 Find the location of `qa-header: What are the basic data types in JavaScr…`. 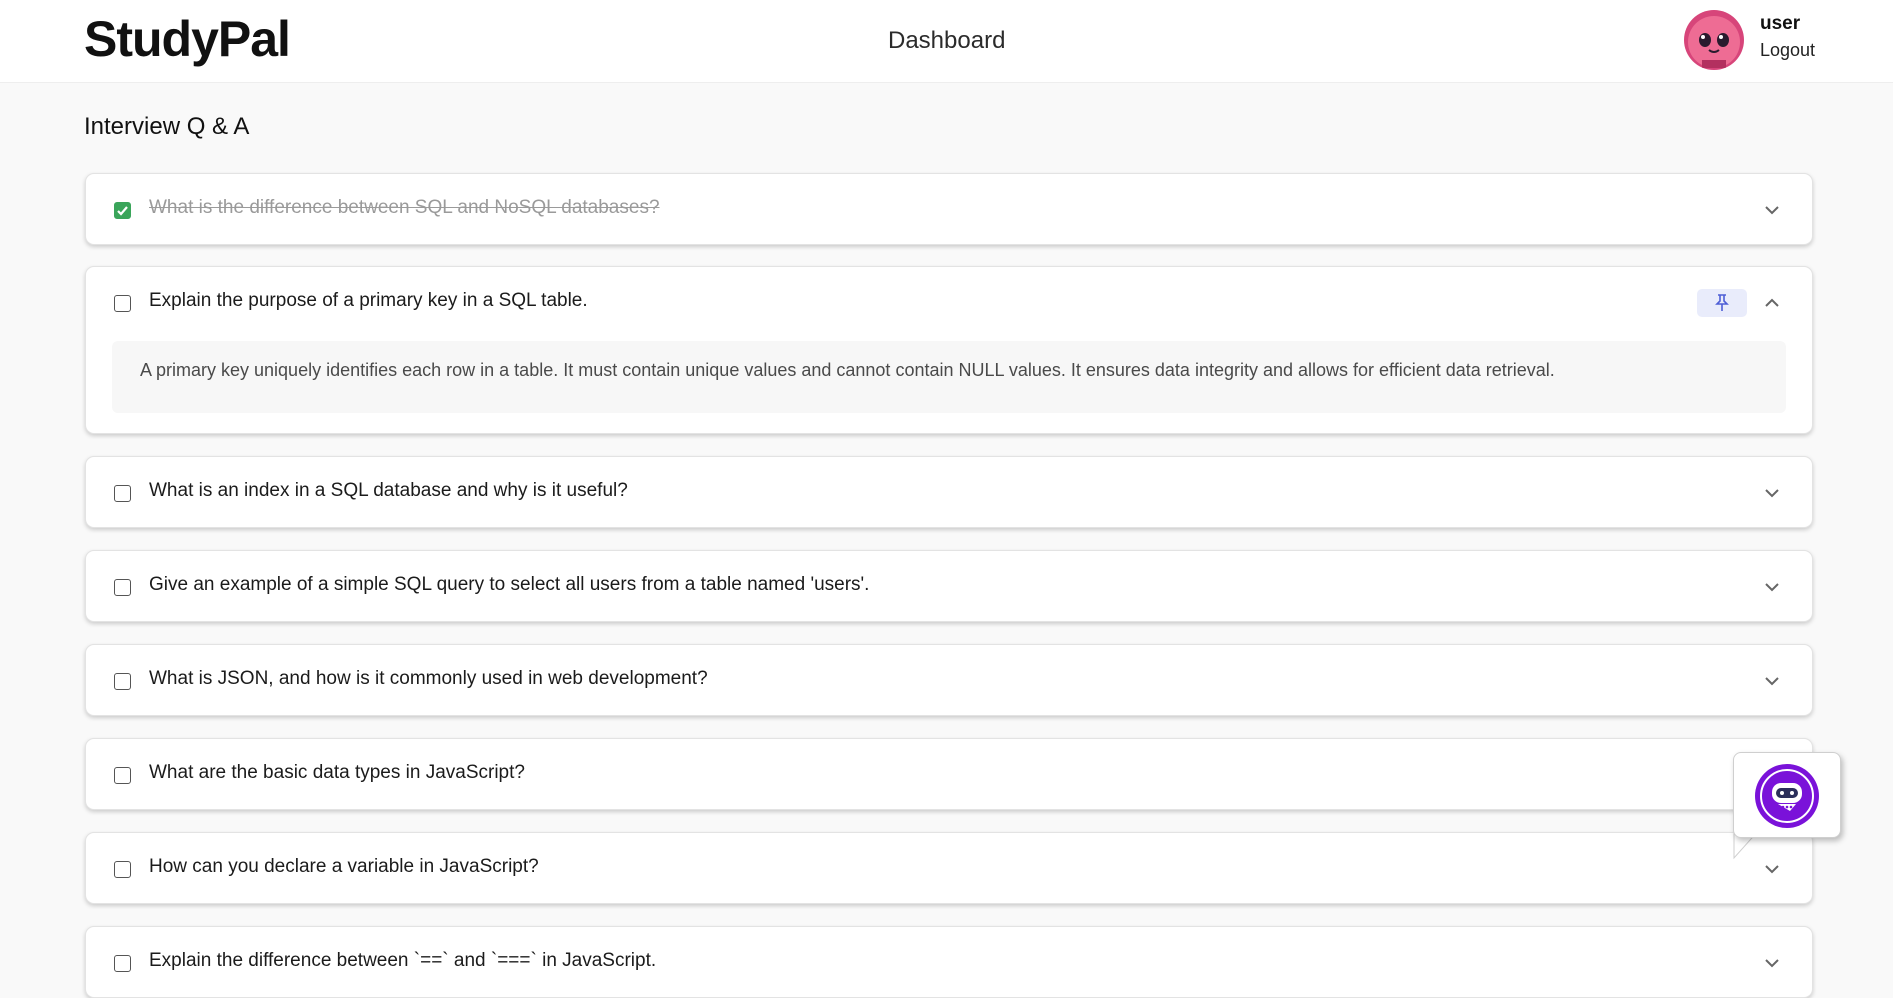

qa-header: What are the basic data types in JavaScr… is located at coordinates (949, 774).